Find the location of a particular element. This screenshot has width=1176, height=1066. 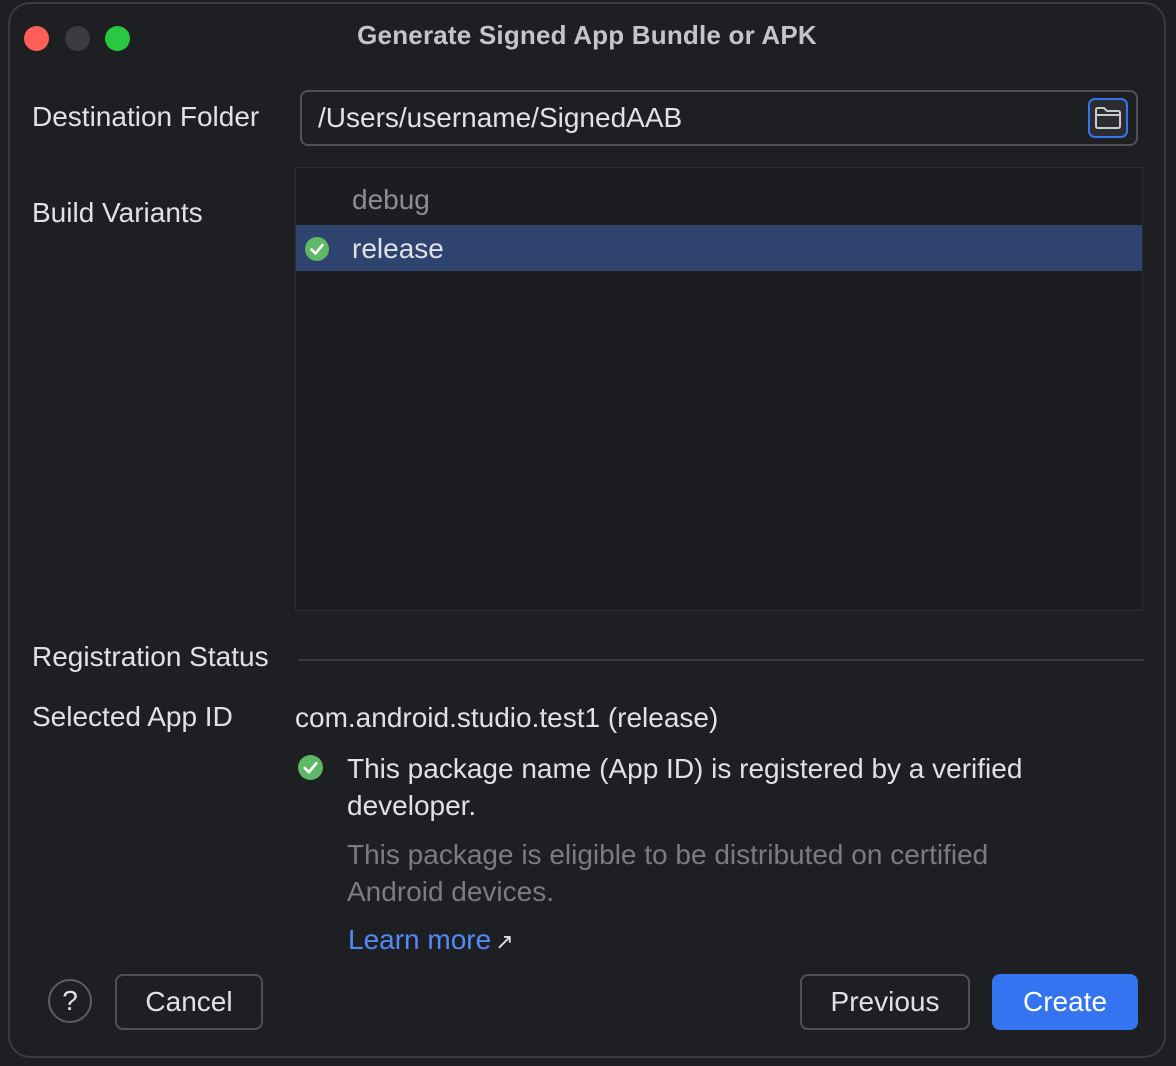

build-variants-label: Build Variants is located at coordinates (117, 212).